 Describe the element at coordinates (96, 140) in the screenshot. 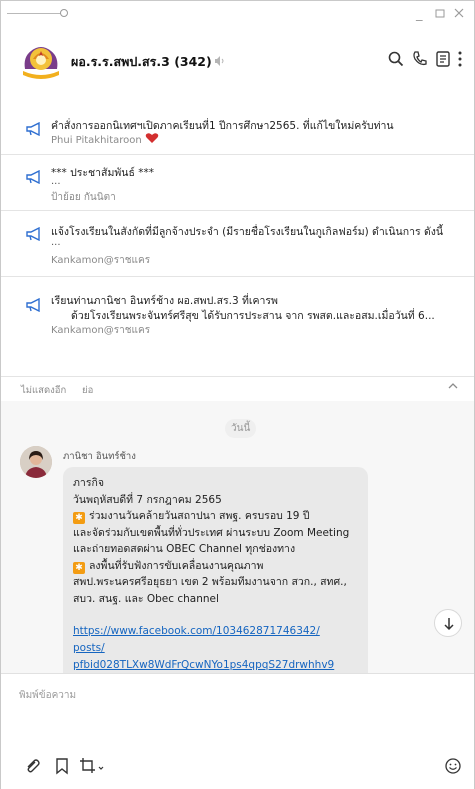

I see `announcement-author: Phui Pitakhitaroon` at that location.